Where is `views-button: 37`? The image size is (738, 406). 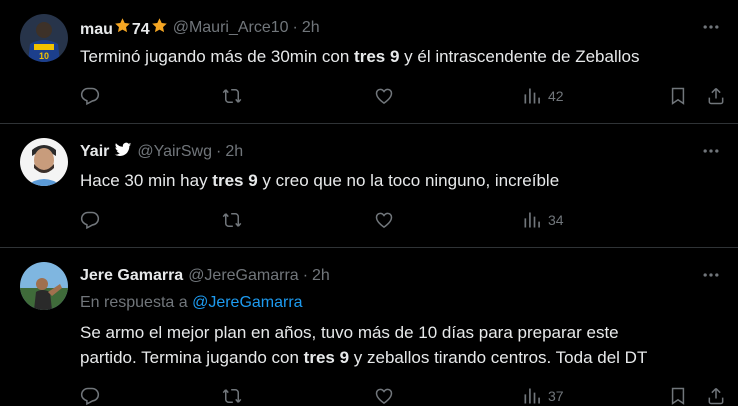 views-button: 37 is located at coordinates (543, 396).